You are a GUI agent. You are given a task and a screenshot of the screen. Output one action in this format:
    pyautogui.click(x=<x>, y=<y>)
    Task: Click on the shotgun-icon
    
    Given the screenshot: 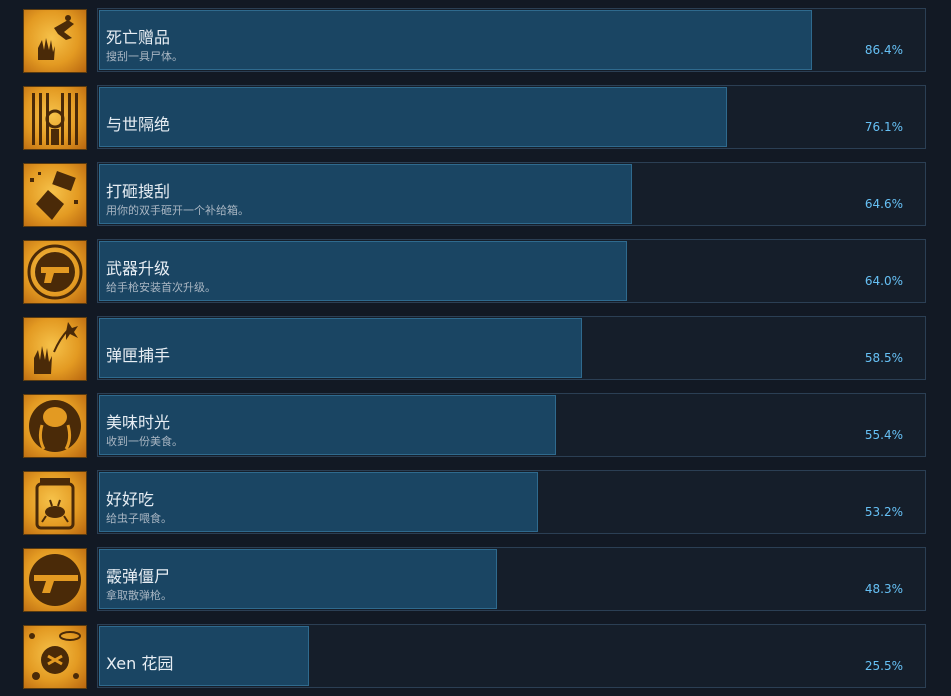 What is the action you would take?
    pyautogui.click(x=55, y=580)
    